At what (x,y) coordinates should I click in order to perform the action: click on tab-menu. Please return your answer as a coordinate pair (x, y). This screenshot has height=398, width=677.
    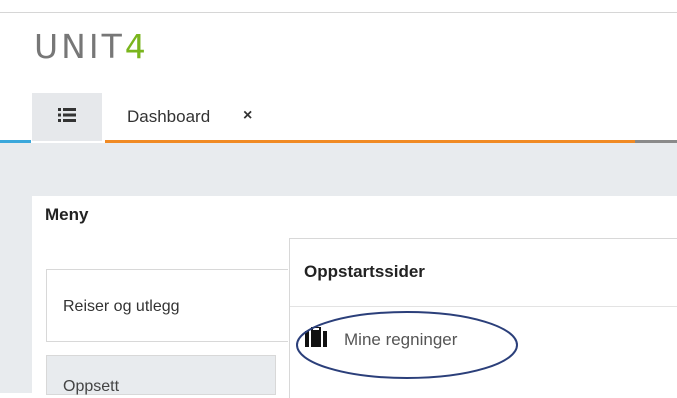
    Looking at the image, I should click on (67, 117).